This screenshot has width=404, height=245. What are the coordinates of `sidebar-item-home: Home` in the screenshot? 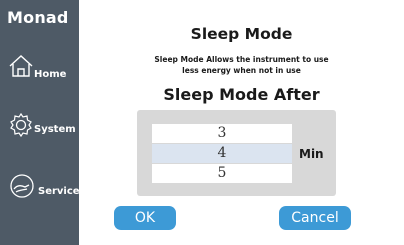 It's located at (39, 78).